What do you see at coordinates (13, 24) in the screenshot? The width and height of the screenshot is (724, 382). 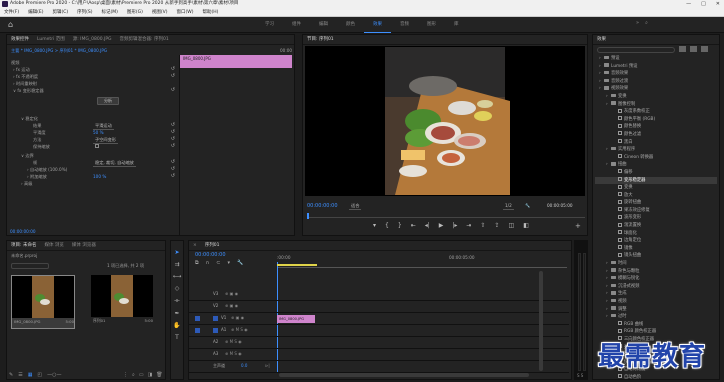 I see `home-icon: ⌂` at bounding box center [13, 24].